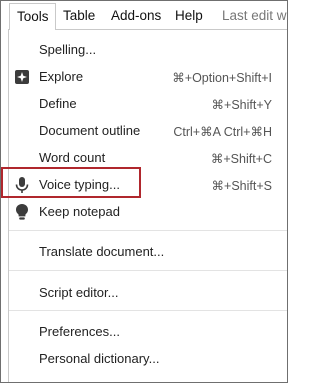 The height and width of the screenshot is (383, 320). I want to click on menu-help: Help, so click(189, 15).